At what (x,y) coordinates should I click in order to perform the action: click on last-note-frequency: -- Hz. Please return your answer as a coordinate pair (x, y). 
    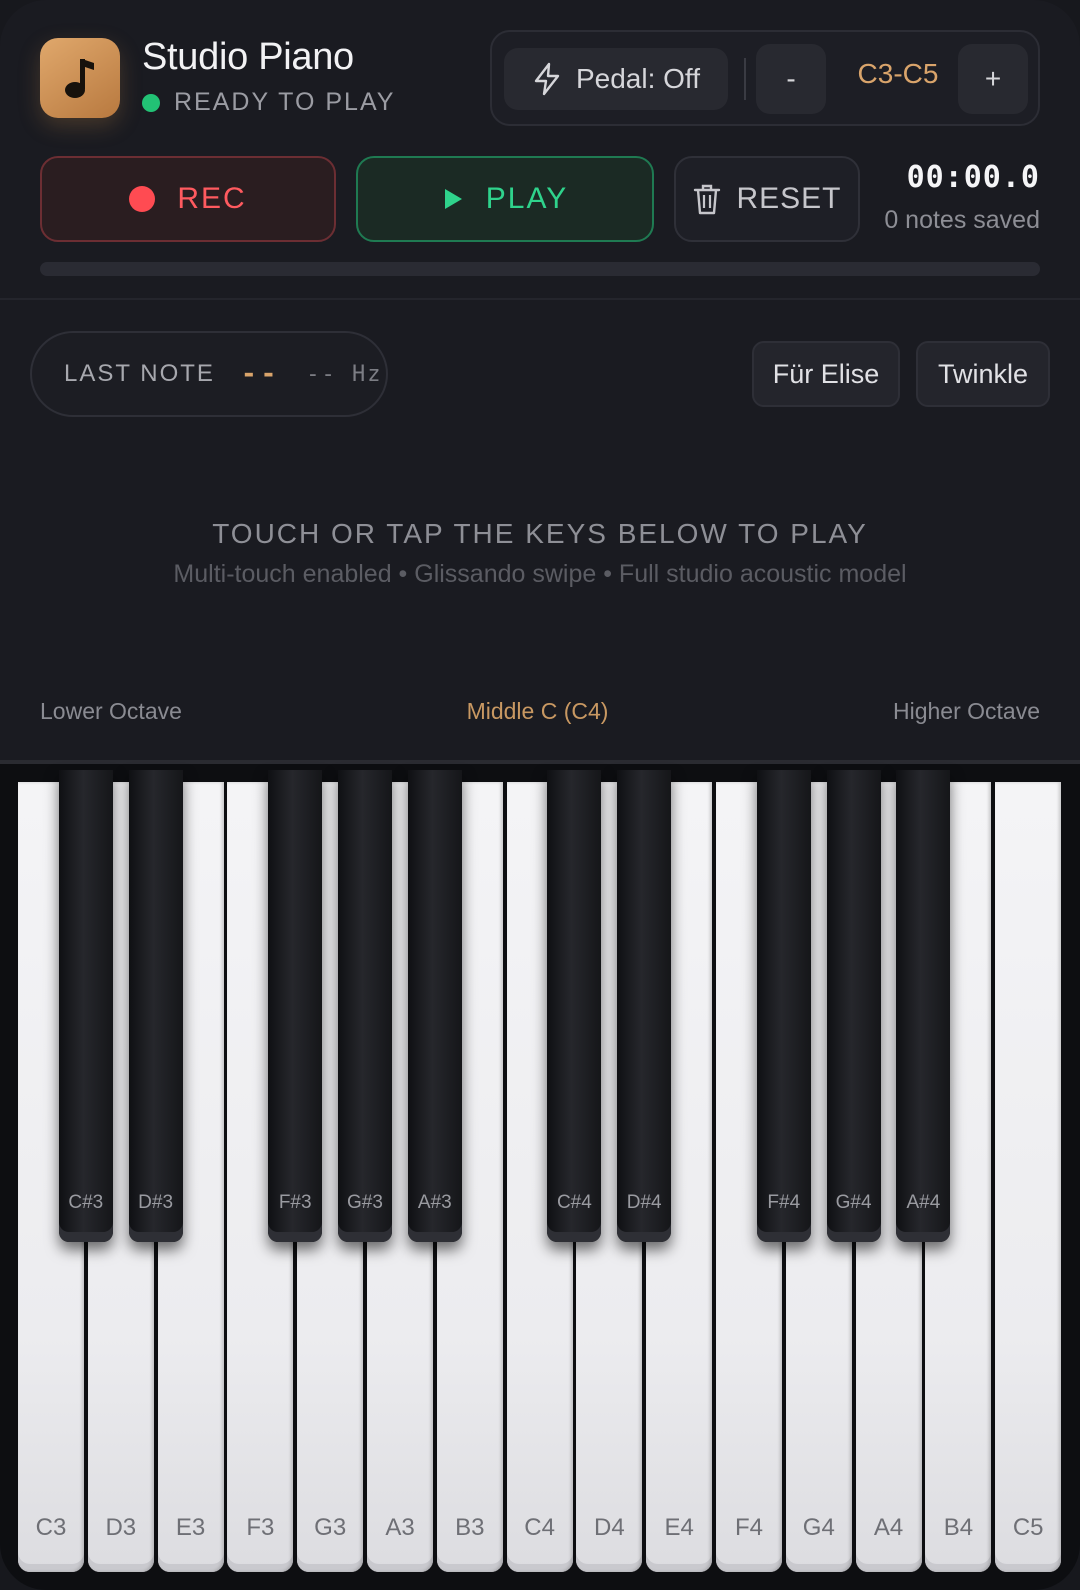
    Looking at the image, I should click on (344, 374).